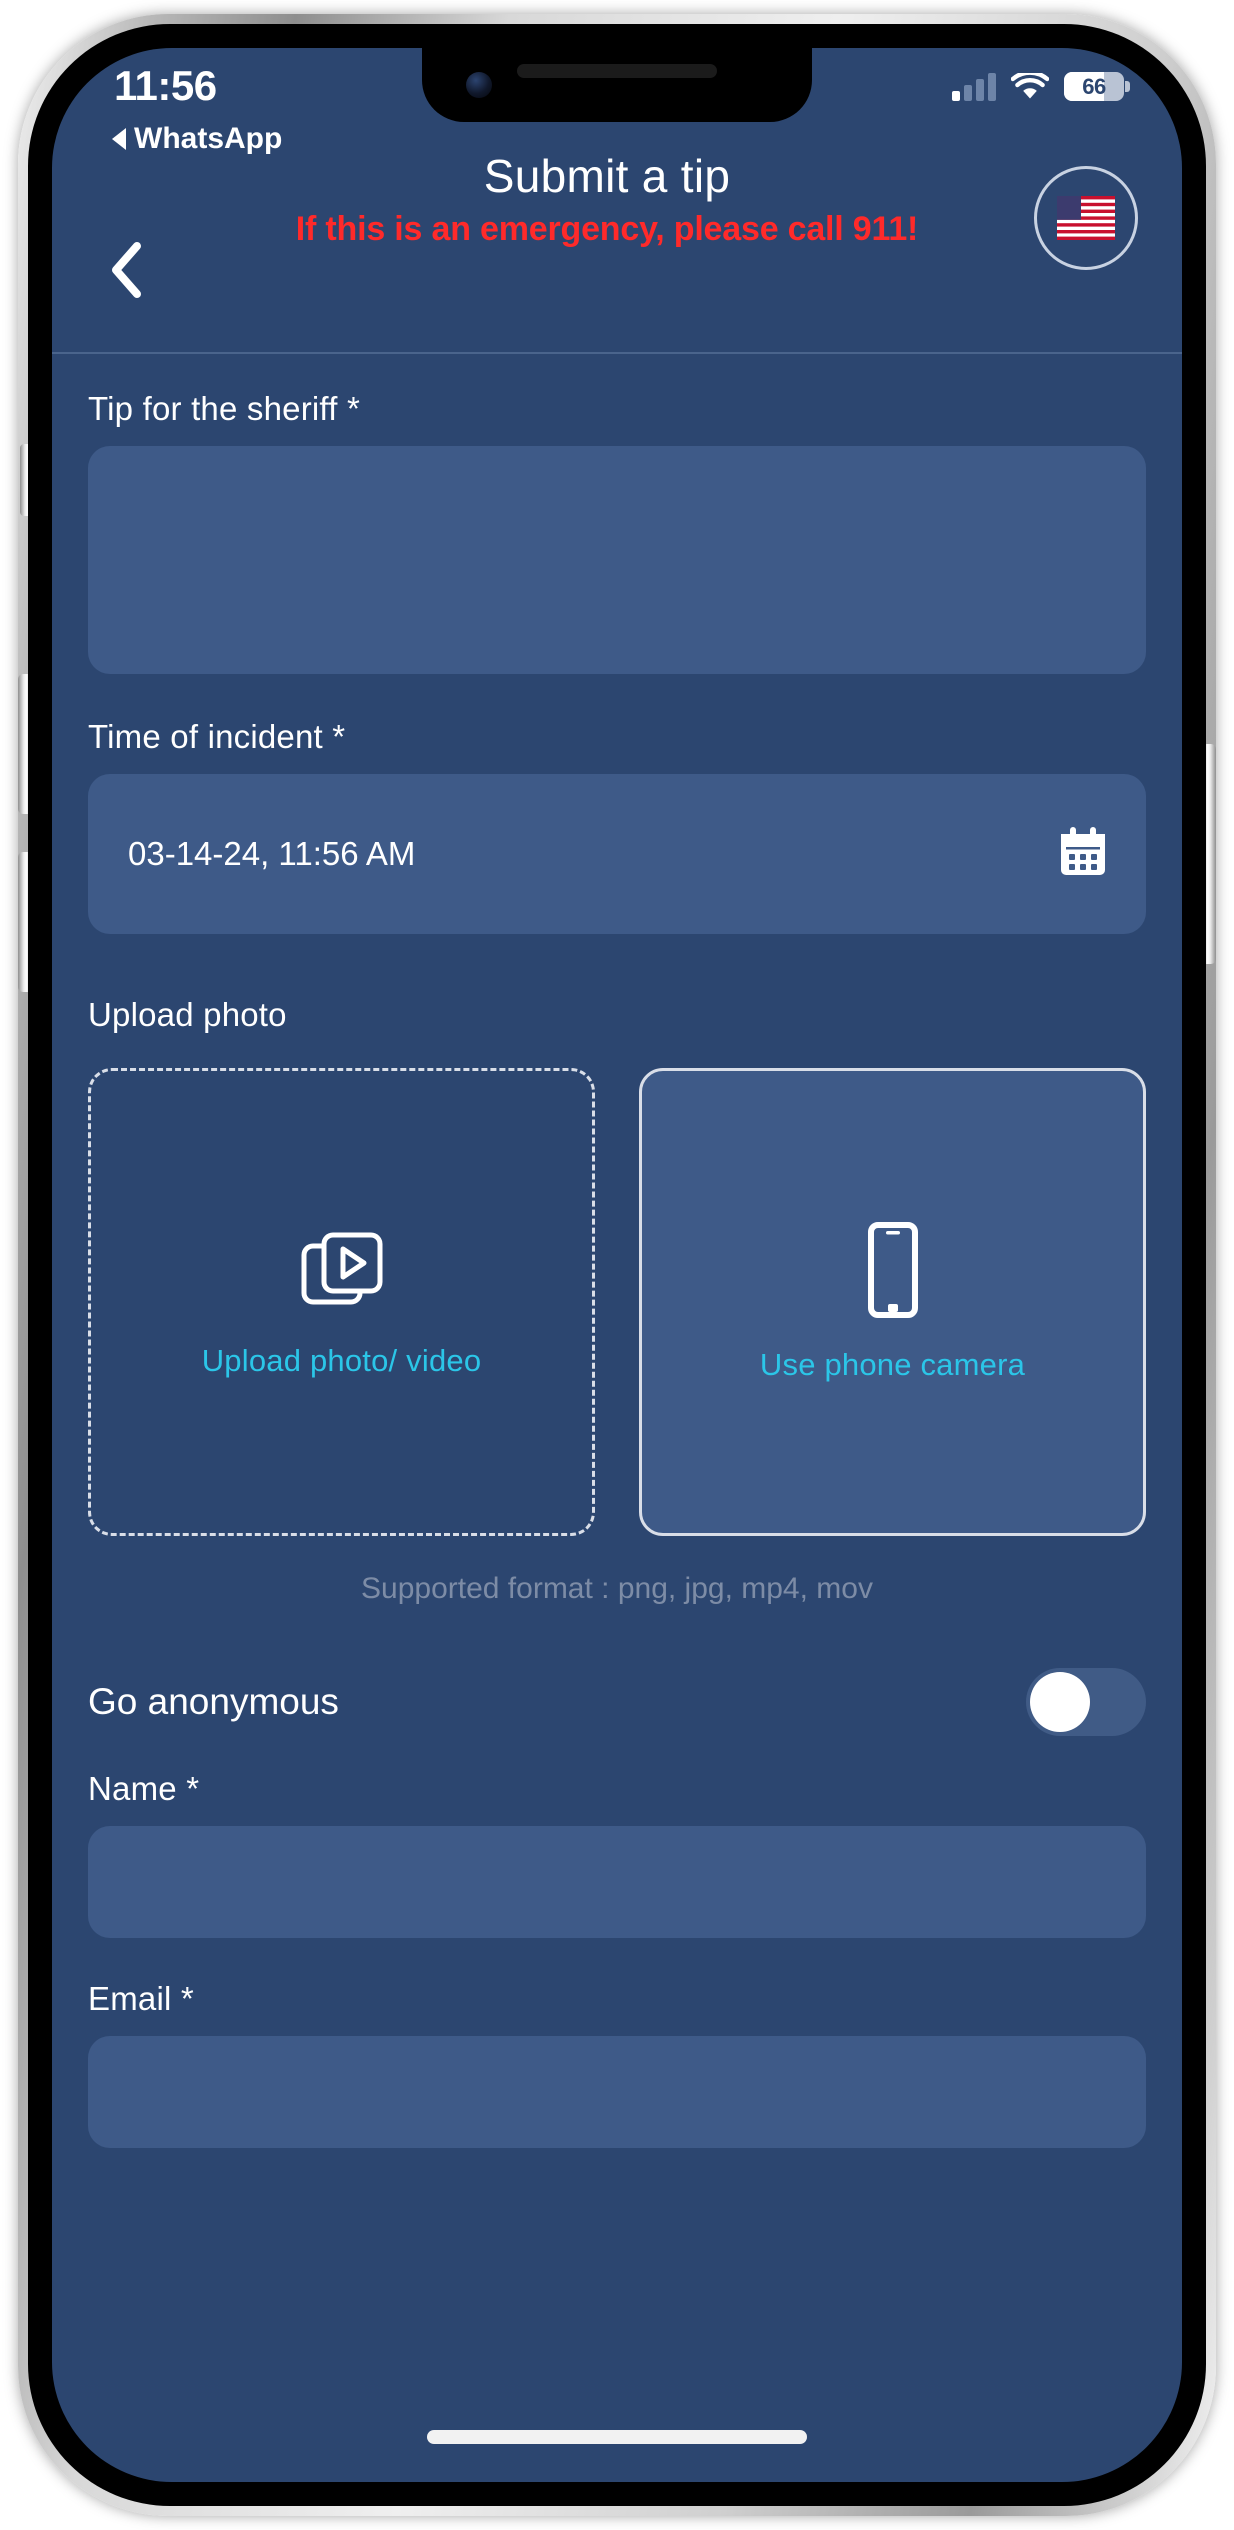 The image size is (1234, 2530). What do you see at coordinates (187, 1014) in the screenshot?
I see `upload-photo-label: Upload photo` at bounding box center [187, 1014].